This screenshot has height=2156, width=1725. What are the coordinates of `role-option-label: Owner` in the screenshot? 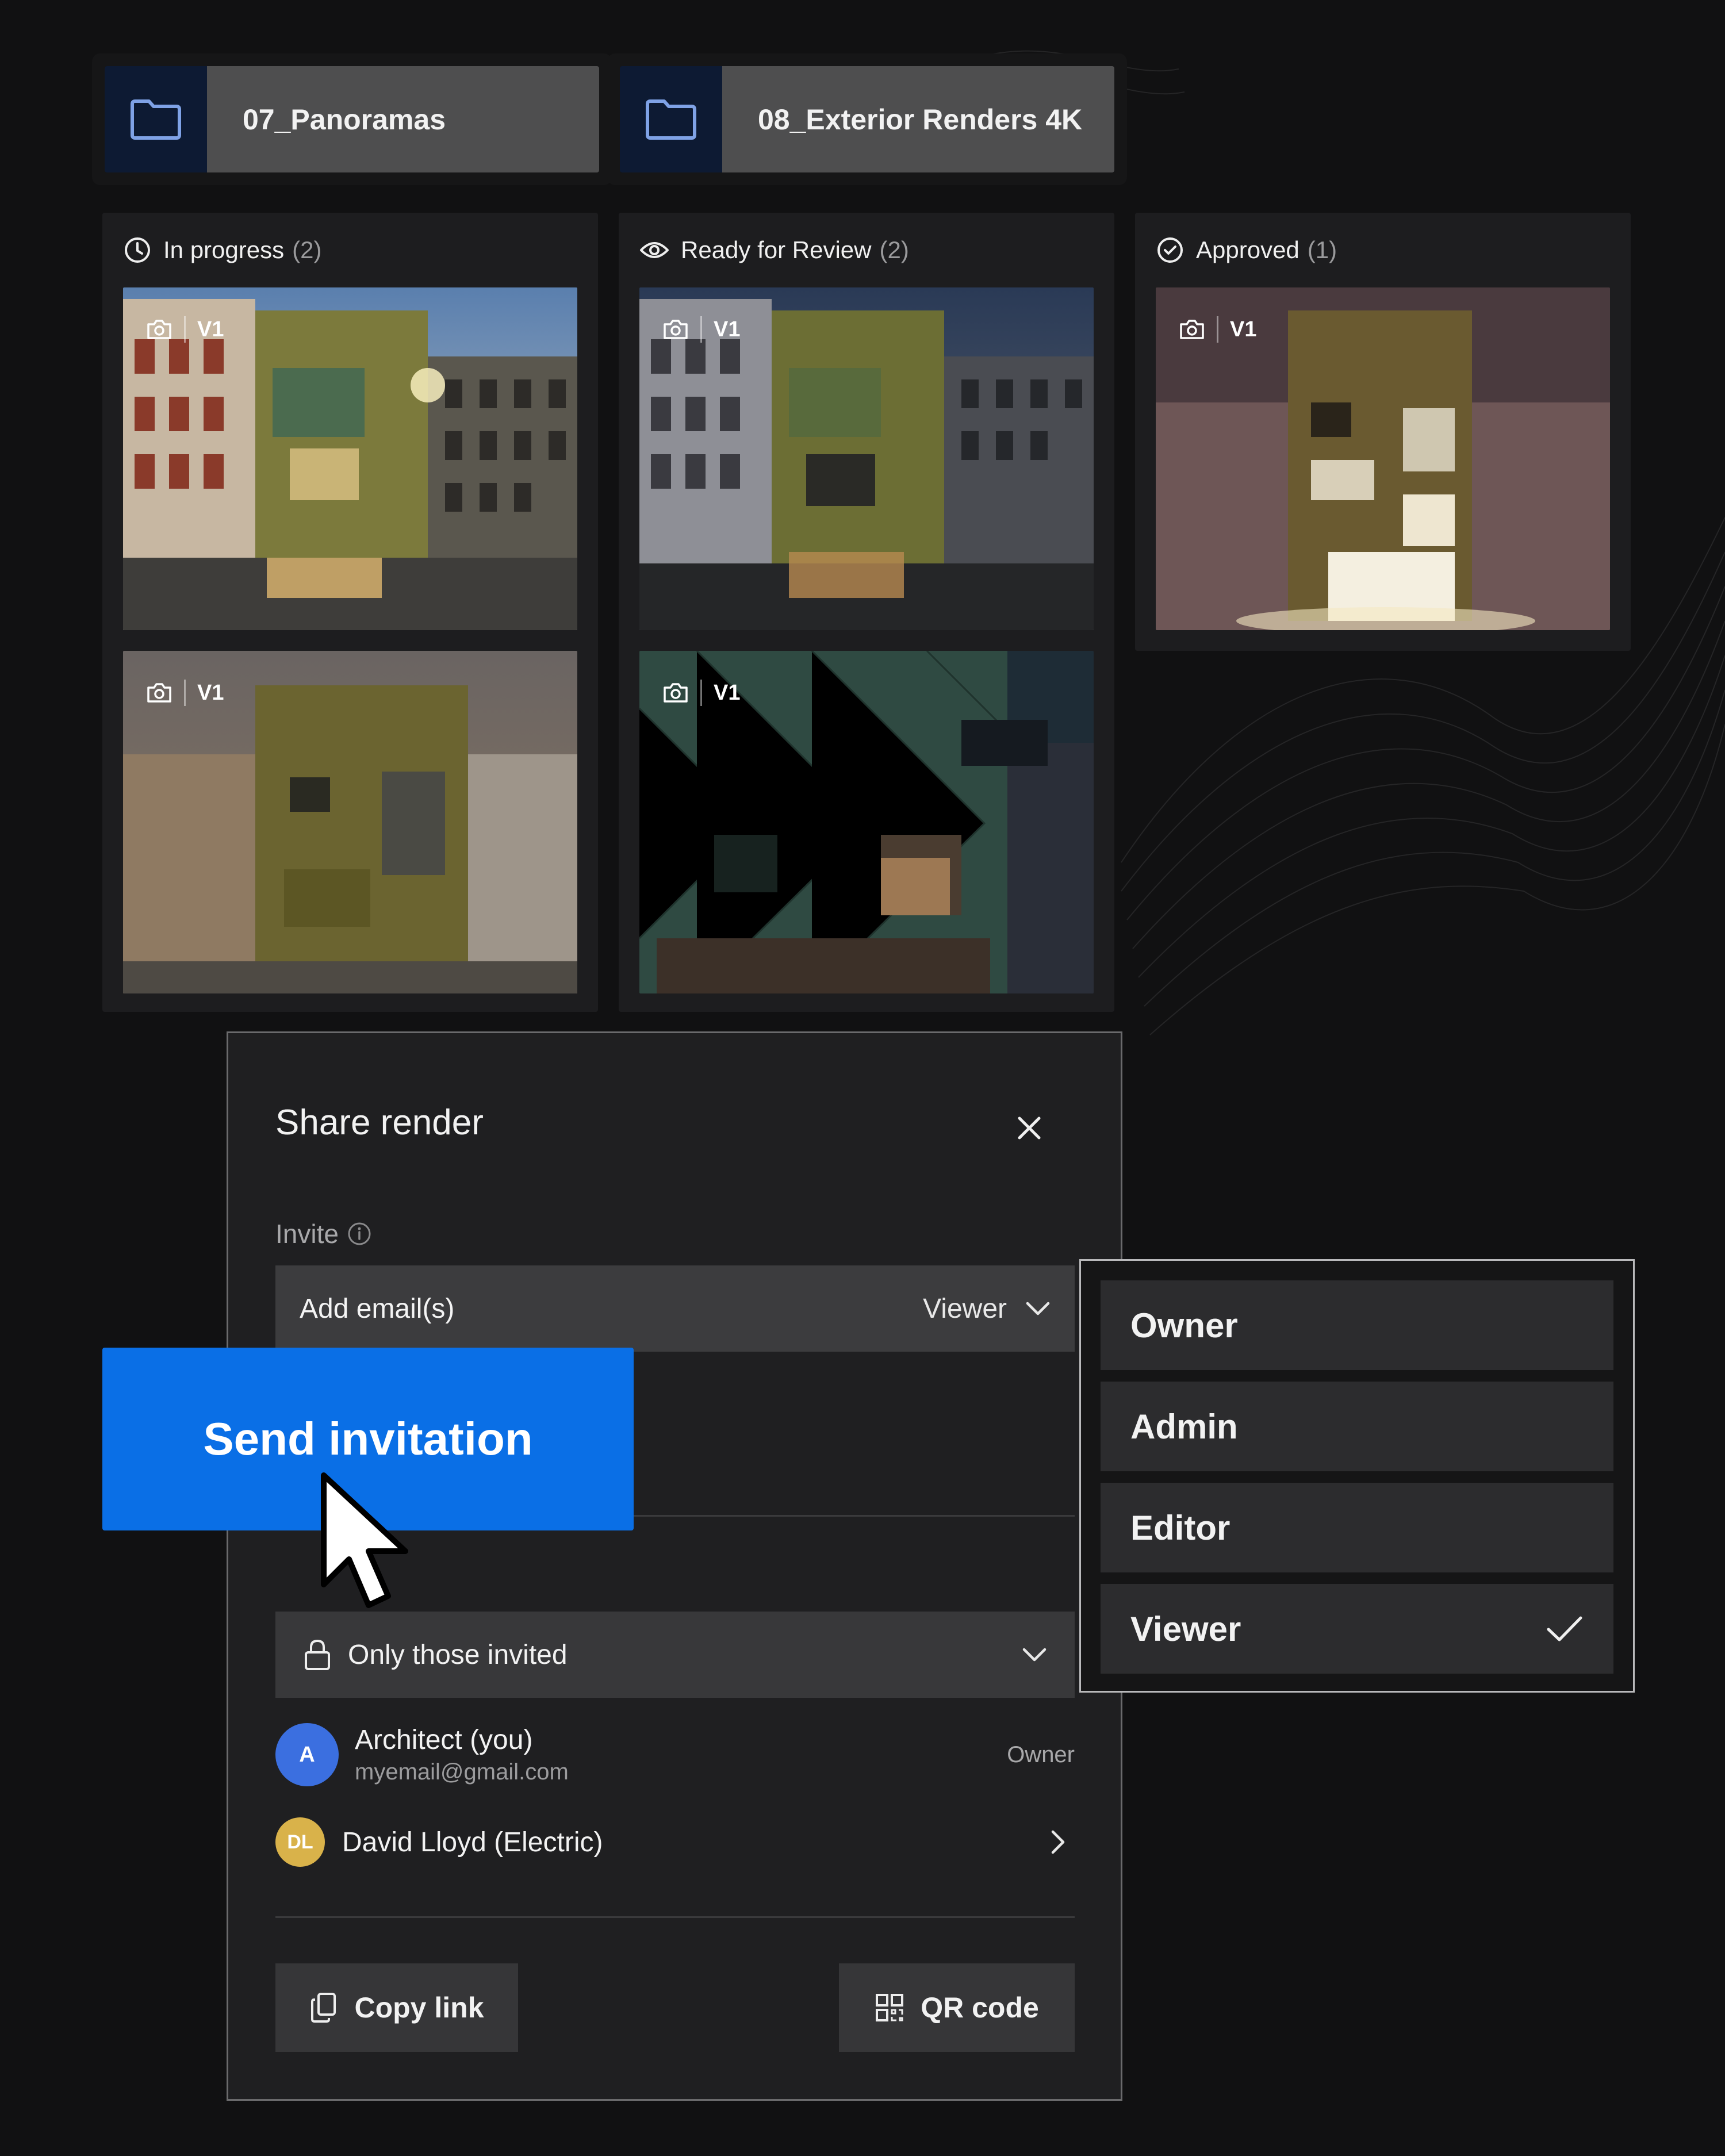 It's located at (1184, 1325).